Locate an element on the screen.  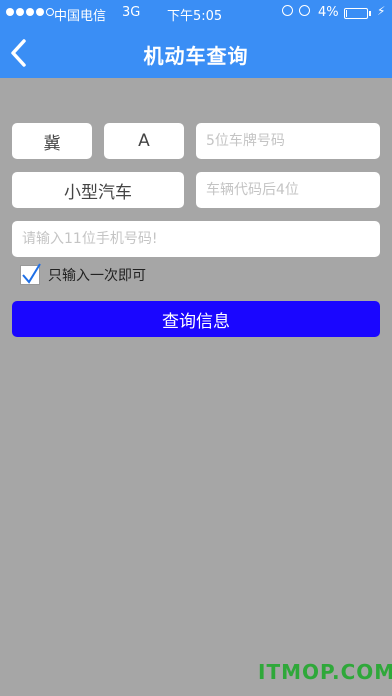
remember-label: 只输入一次即可 is located at coordinates (97, 276).